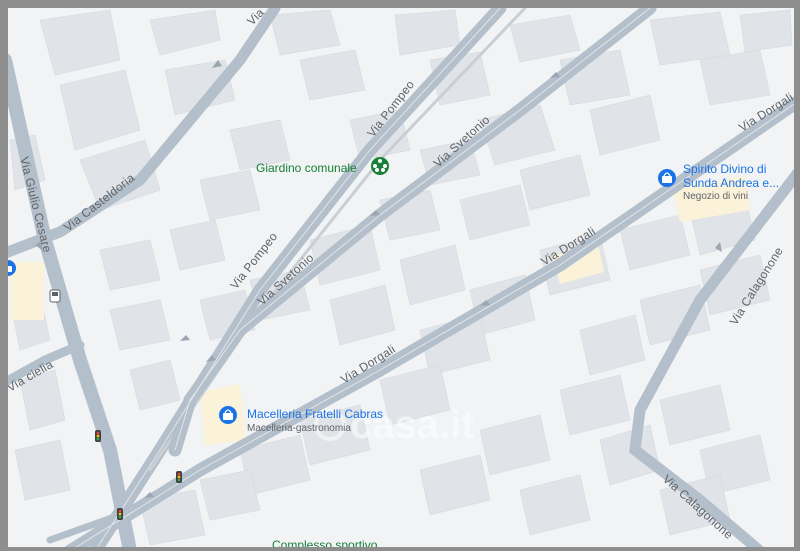  Describe the element at coordinates (715, 196) in the screenshot. I see `poi-spirito-divino-subtitle: Negozio di vini` at that location.